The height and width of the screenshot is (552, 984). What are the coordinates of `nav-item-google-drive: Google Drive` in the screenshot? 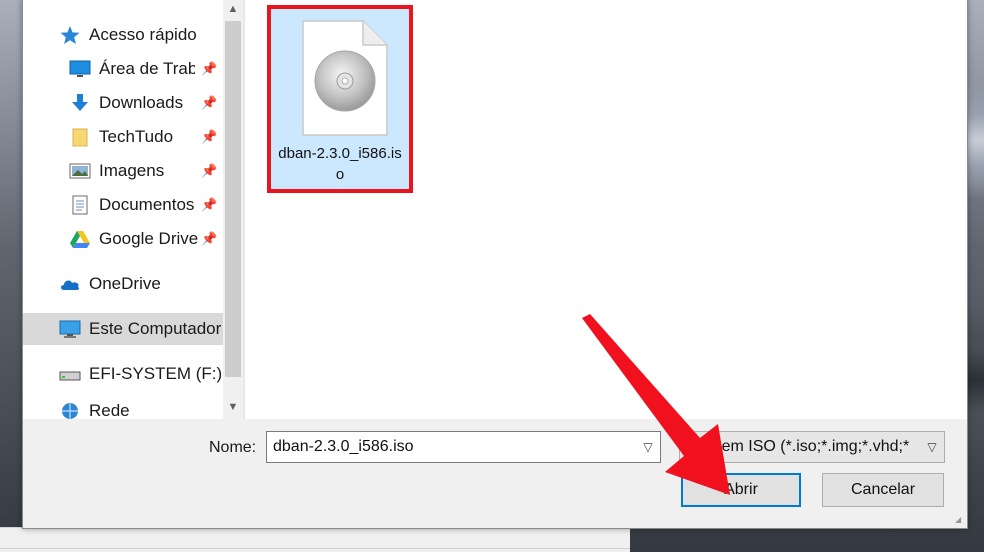 It's located at (123, 239).